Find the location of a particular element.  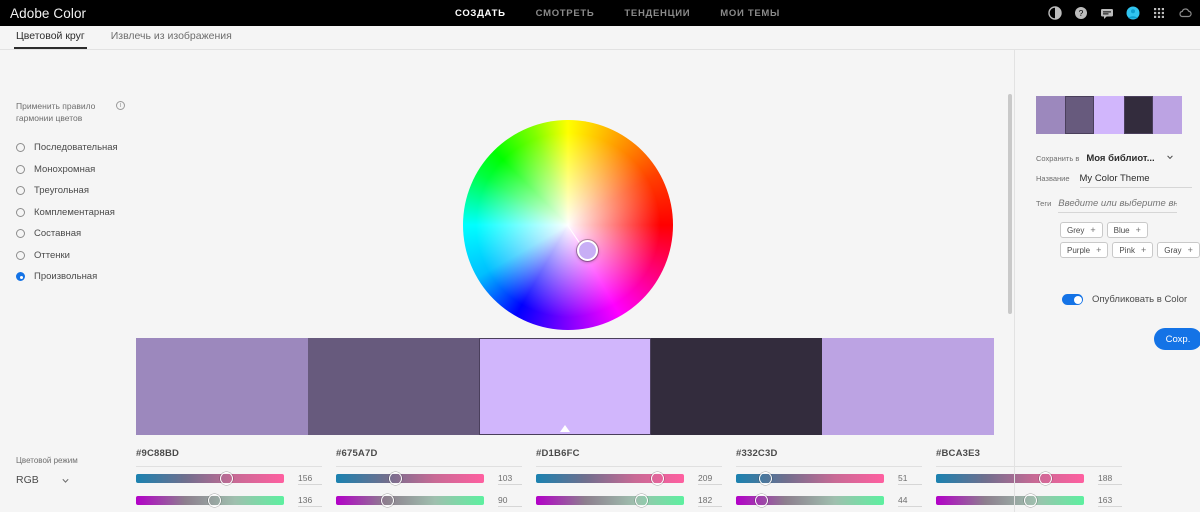

harmony-rule-analogous: Последовательная is located at coordinates (76, 148).